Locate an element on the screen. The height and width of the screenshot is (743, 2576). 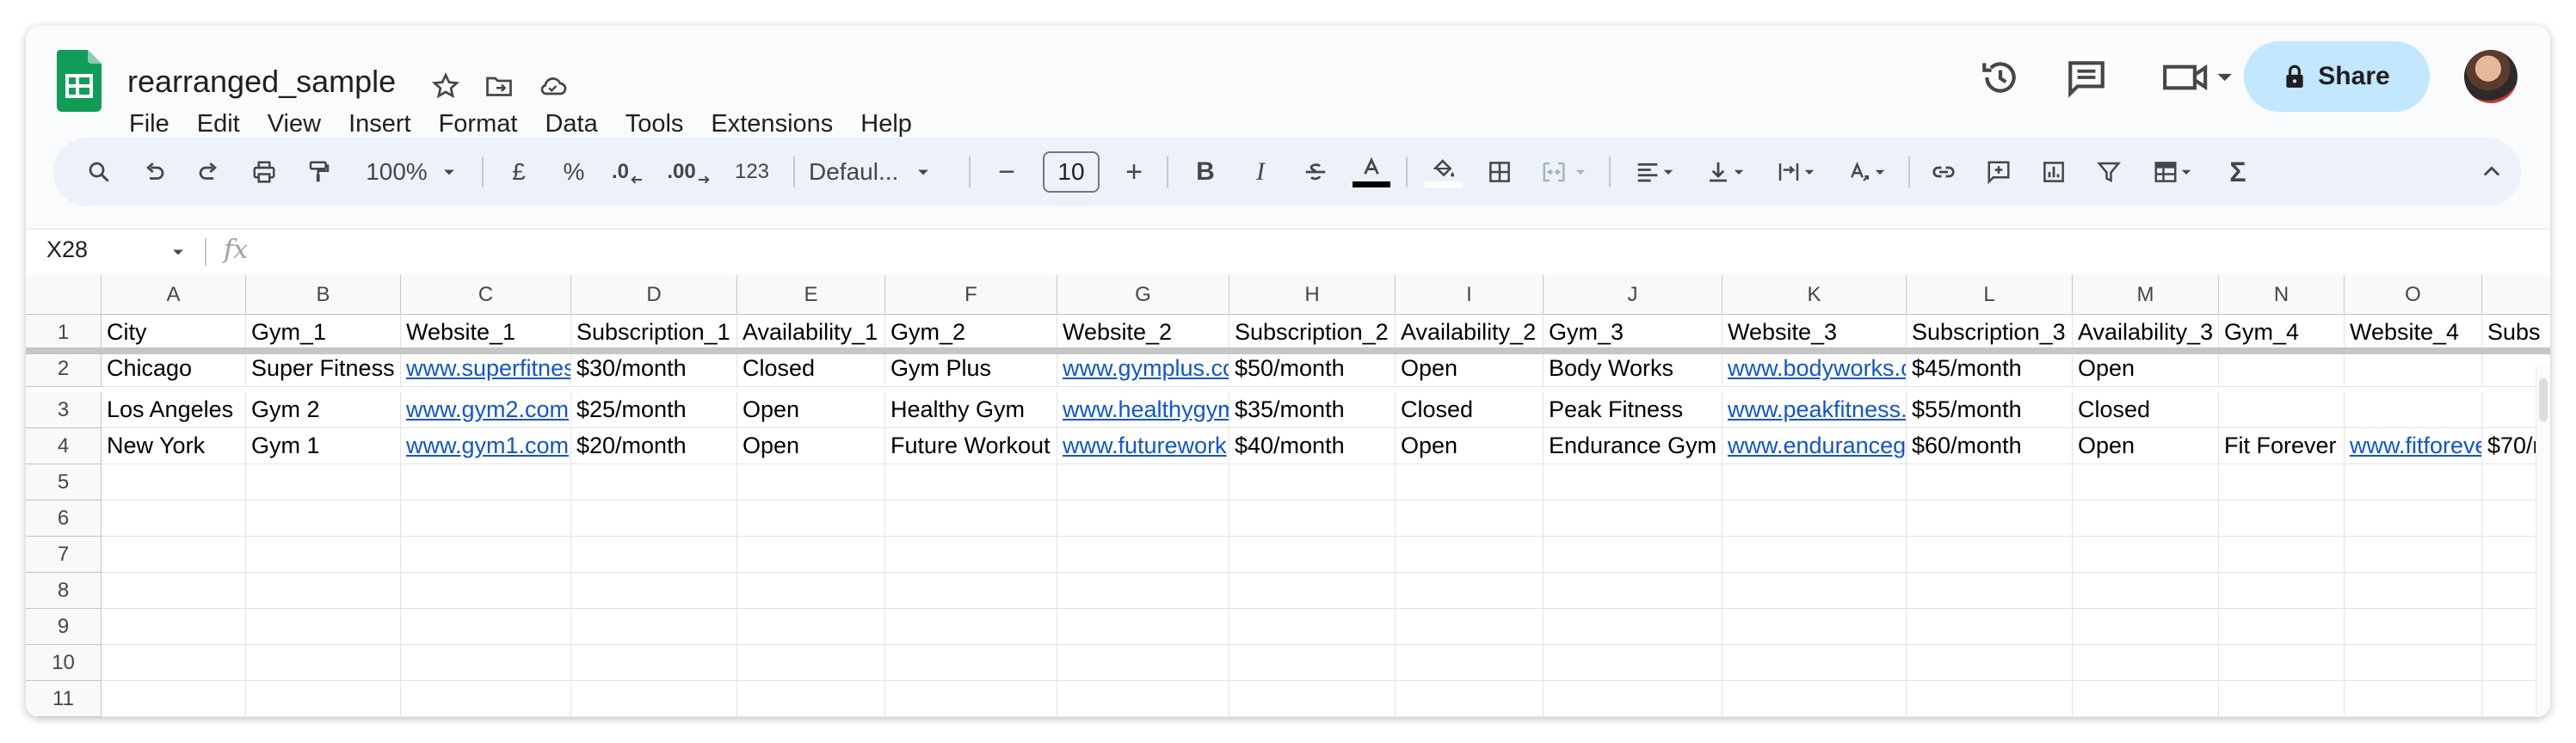
share-button: Share is located at coordinates (2337, 76).